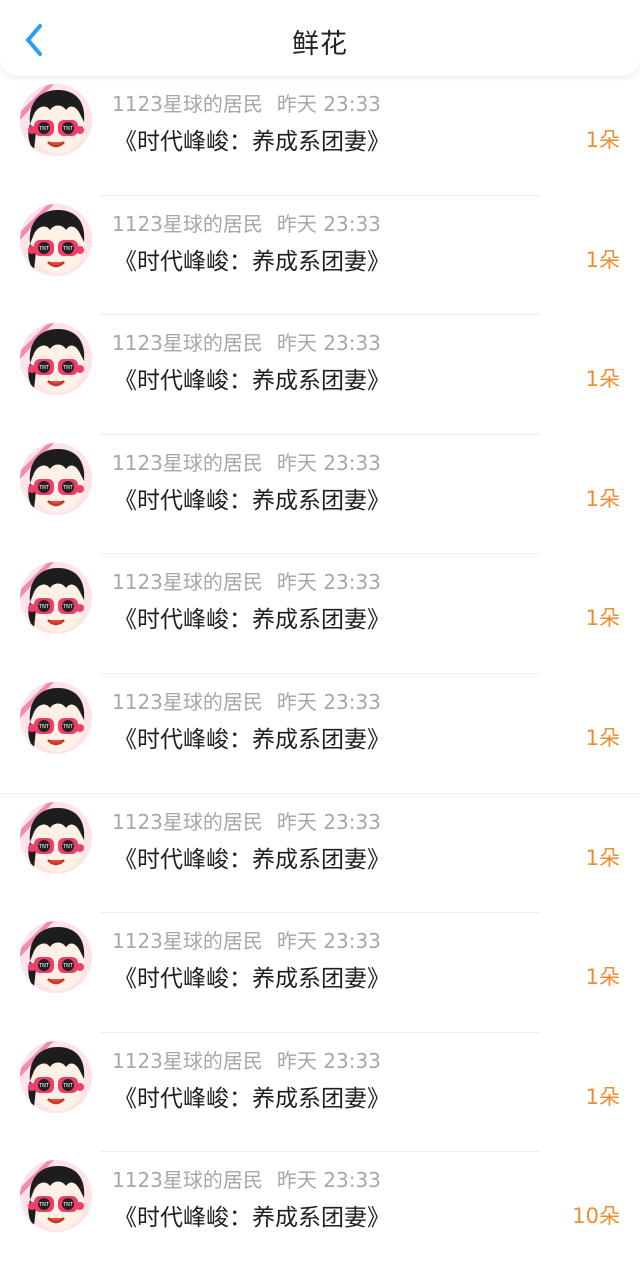  What do you see at coordinates (320, 44) in the screenshot?
I see `page-title: 鲜花` at bounding box center [320, 44].